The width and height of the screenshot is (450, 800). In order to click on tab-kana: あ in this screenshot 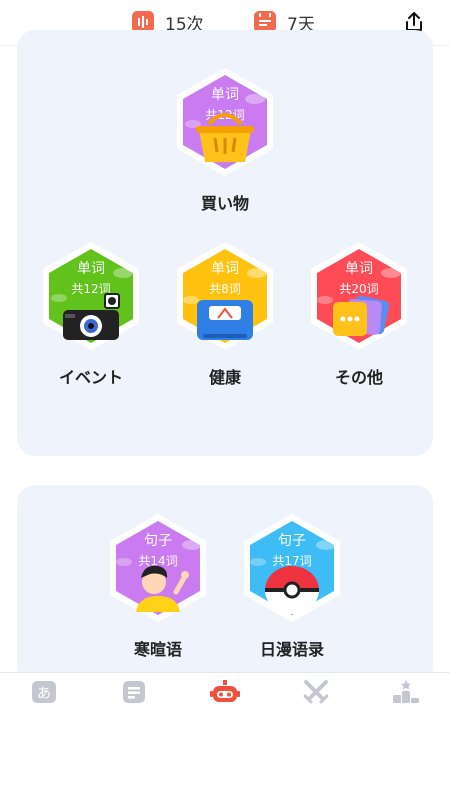, I will do `click(44, 694)`.